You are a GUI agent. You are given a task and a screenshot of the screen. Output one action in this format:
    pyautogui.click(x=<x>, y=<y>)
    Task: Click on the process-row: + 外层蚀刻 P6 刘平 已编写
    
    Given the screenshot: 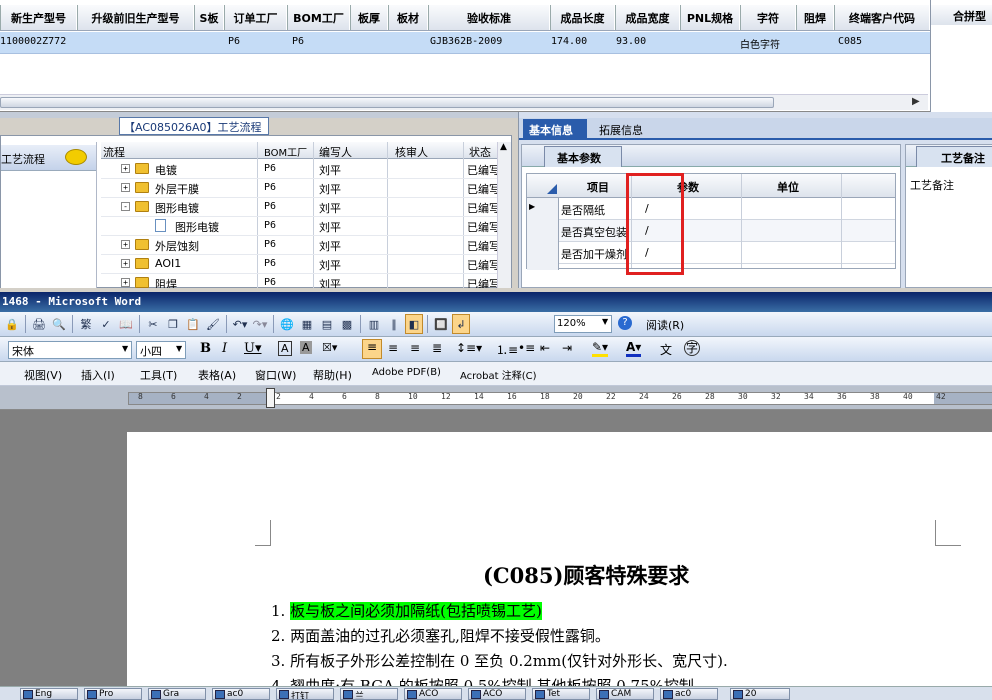 What is the action you would take?
    pyautogui.click(x=299, y=245)
    